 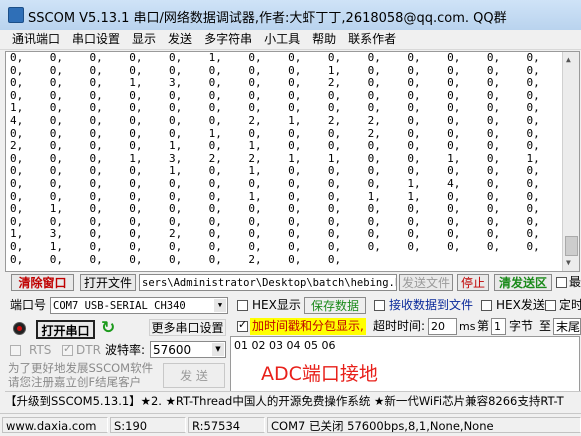 I want to click on timed-send-label: 定时, so click(x=570, y=305).